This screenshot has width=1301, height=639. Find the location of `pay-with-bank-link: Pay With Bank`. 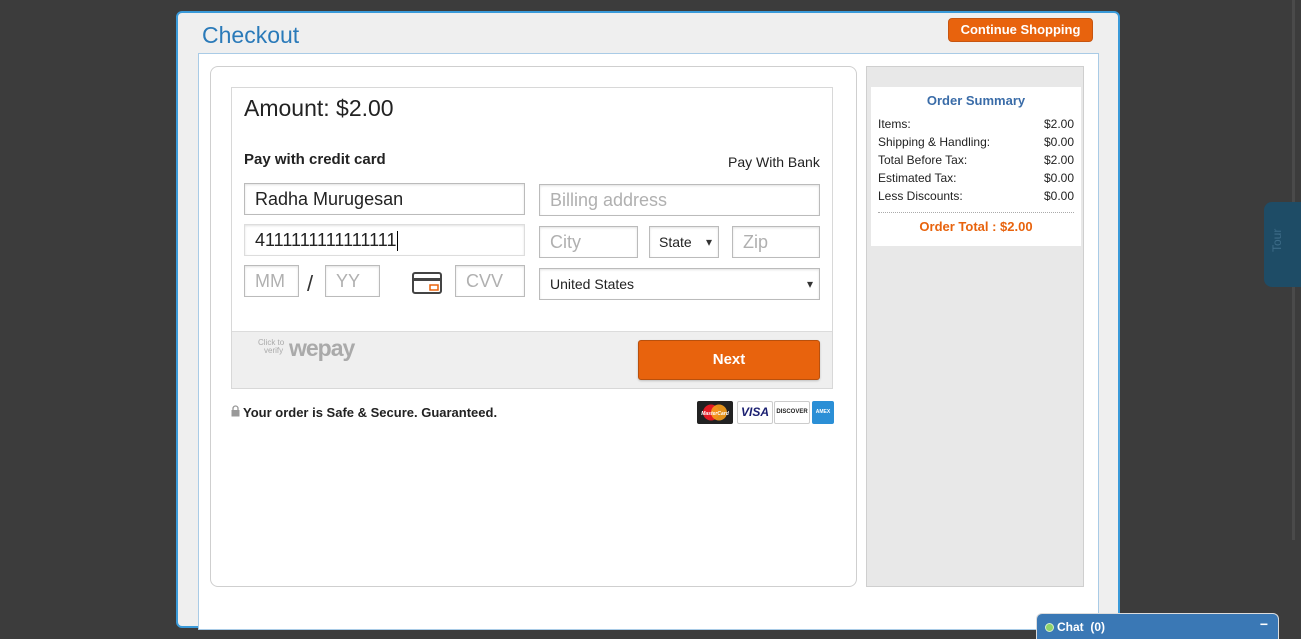

pay-with-bank-link: Pay With Bank is located at coordinates (774, 162).